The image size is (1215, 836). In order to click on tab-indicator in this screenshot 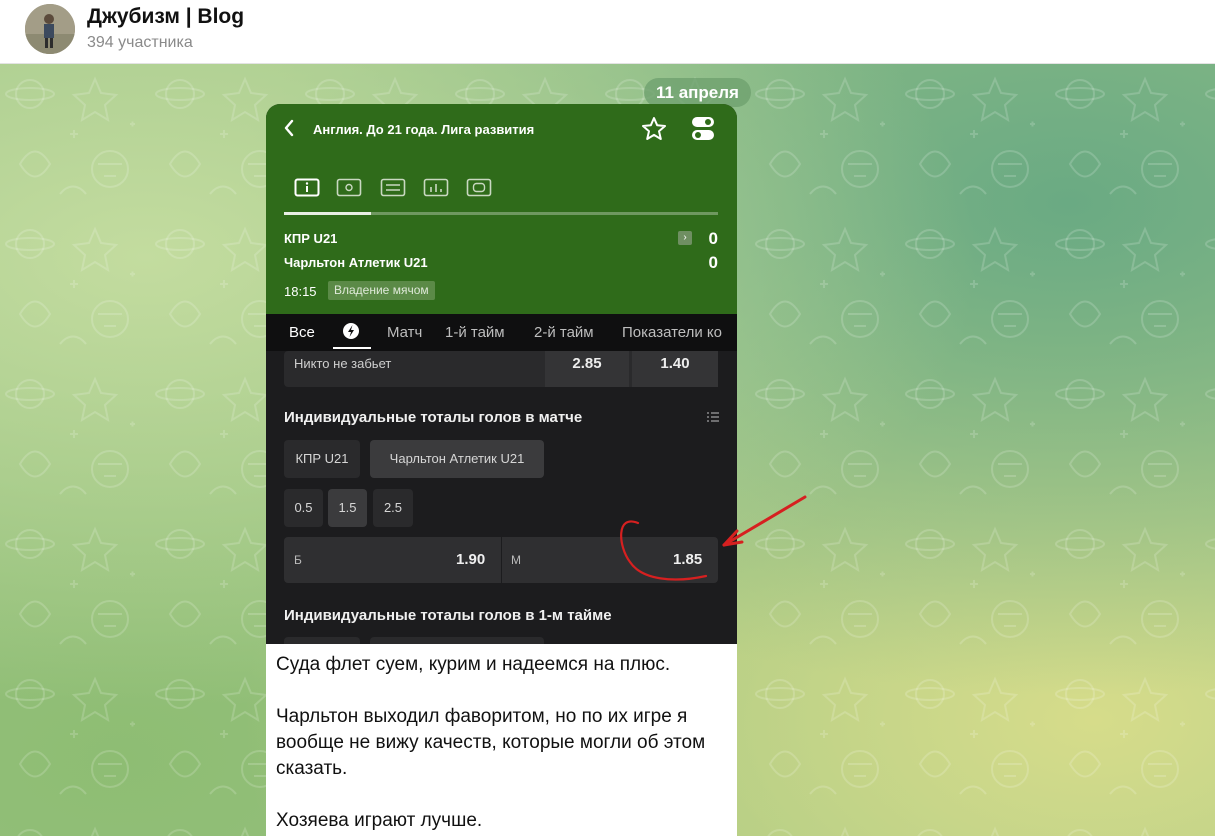, I will do `click(327, 213)`.